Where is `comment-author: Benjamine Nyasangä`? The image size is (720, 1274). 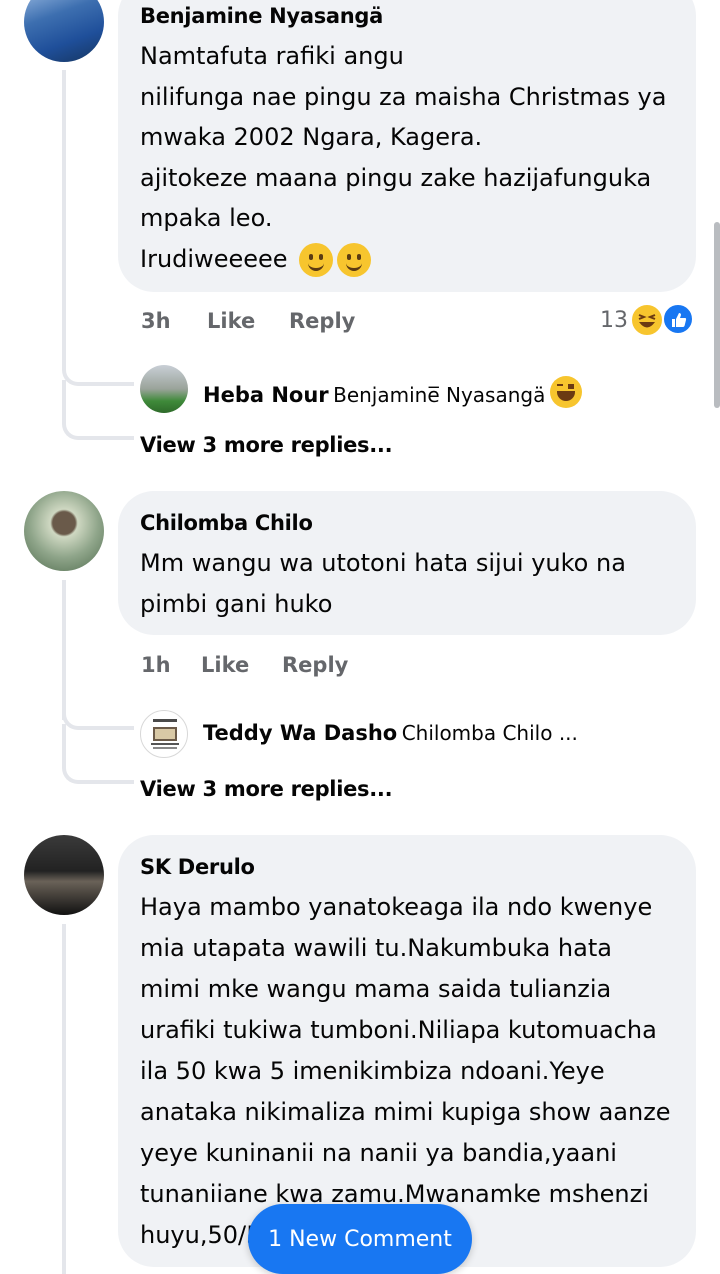
comment-author: Benjamine Nyasangä is located at coordinates (261, 16).